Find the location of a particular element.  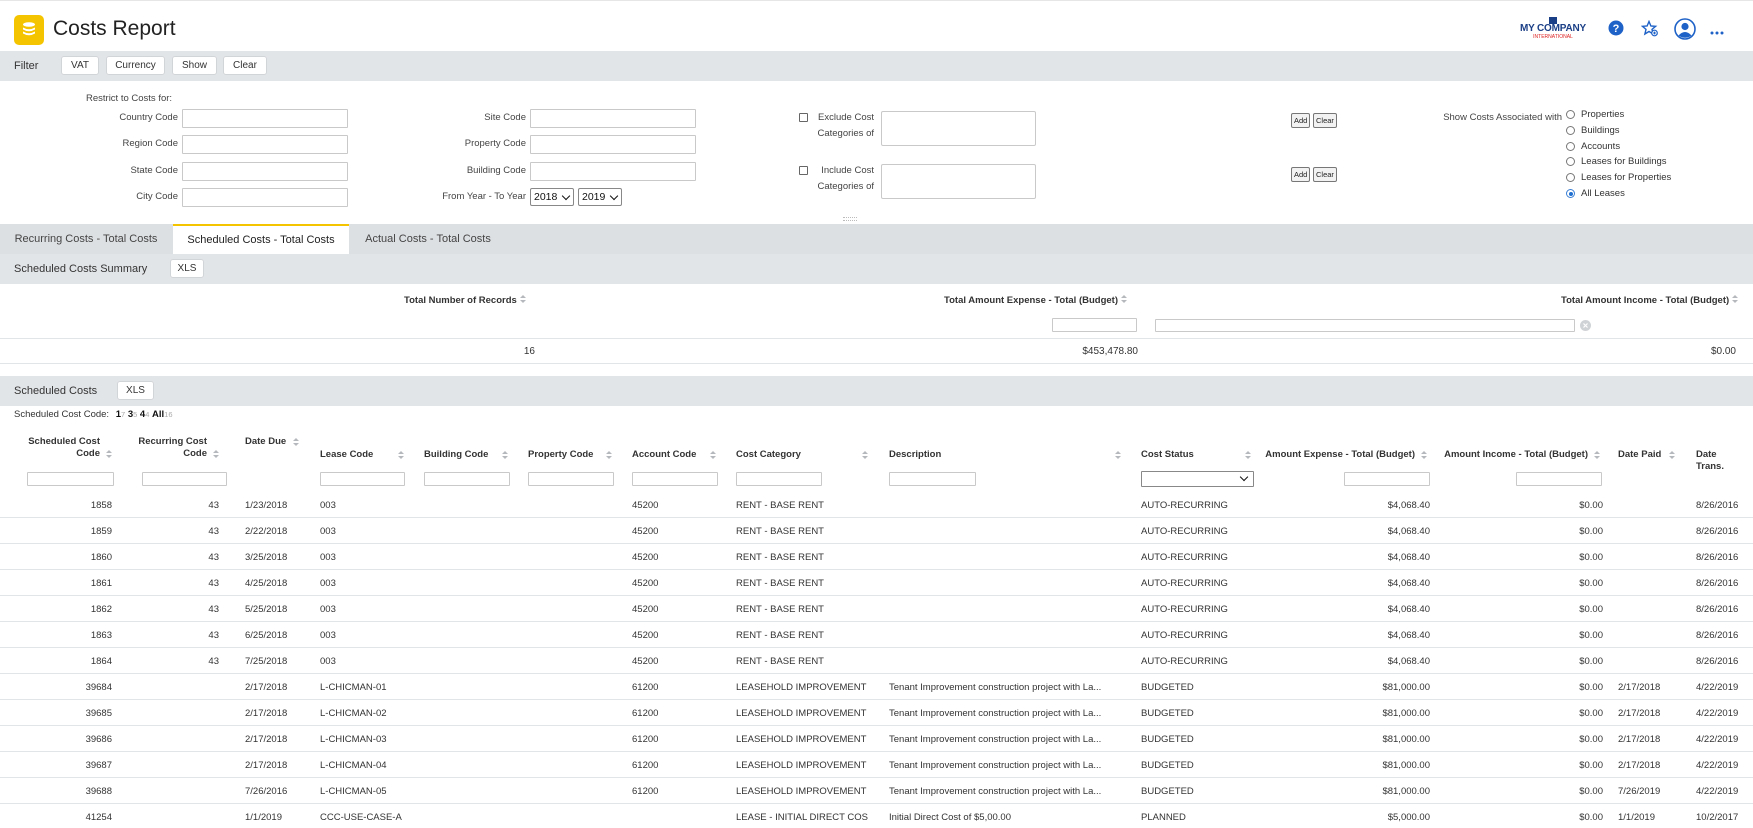

radio-leases-properties is located at coordinates (1570, 177).